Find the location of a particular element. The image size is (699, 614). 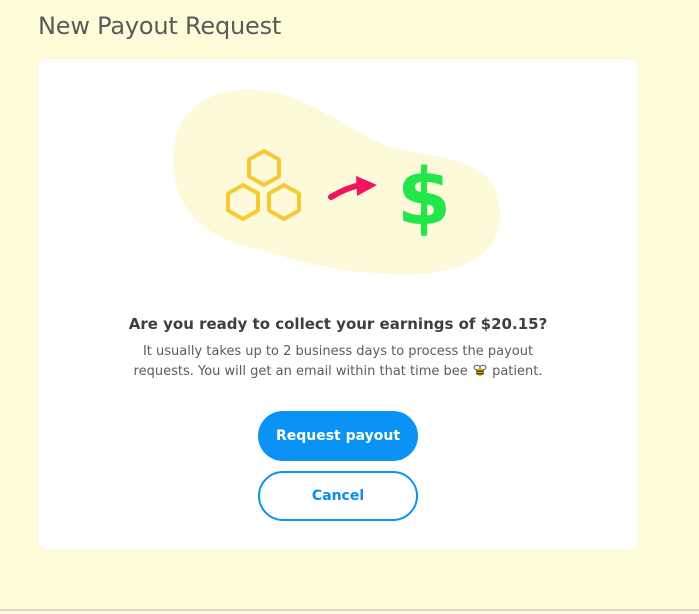

payout-illustration: $ is located at coordinates (337, 182).